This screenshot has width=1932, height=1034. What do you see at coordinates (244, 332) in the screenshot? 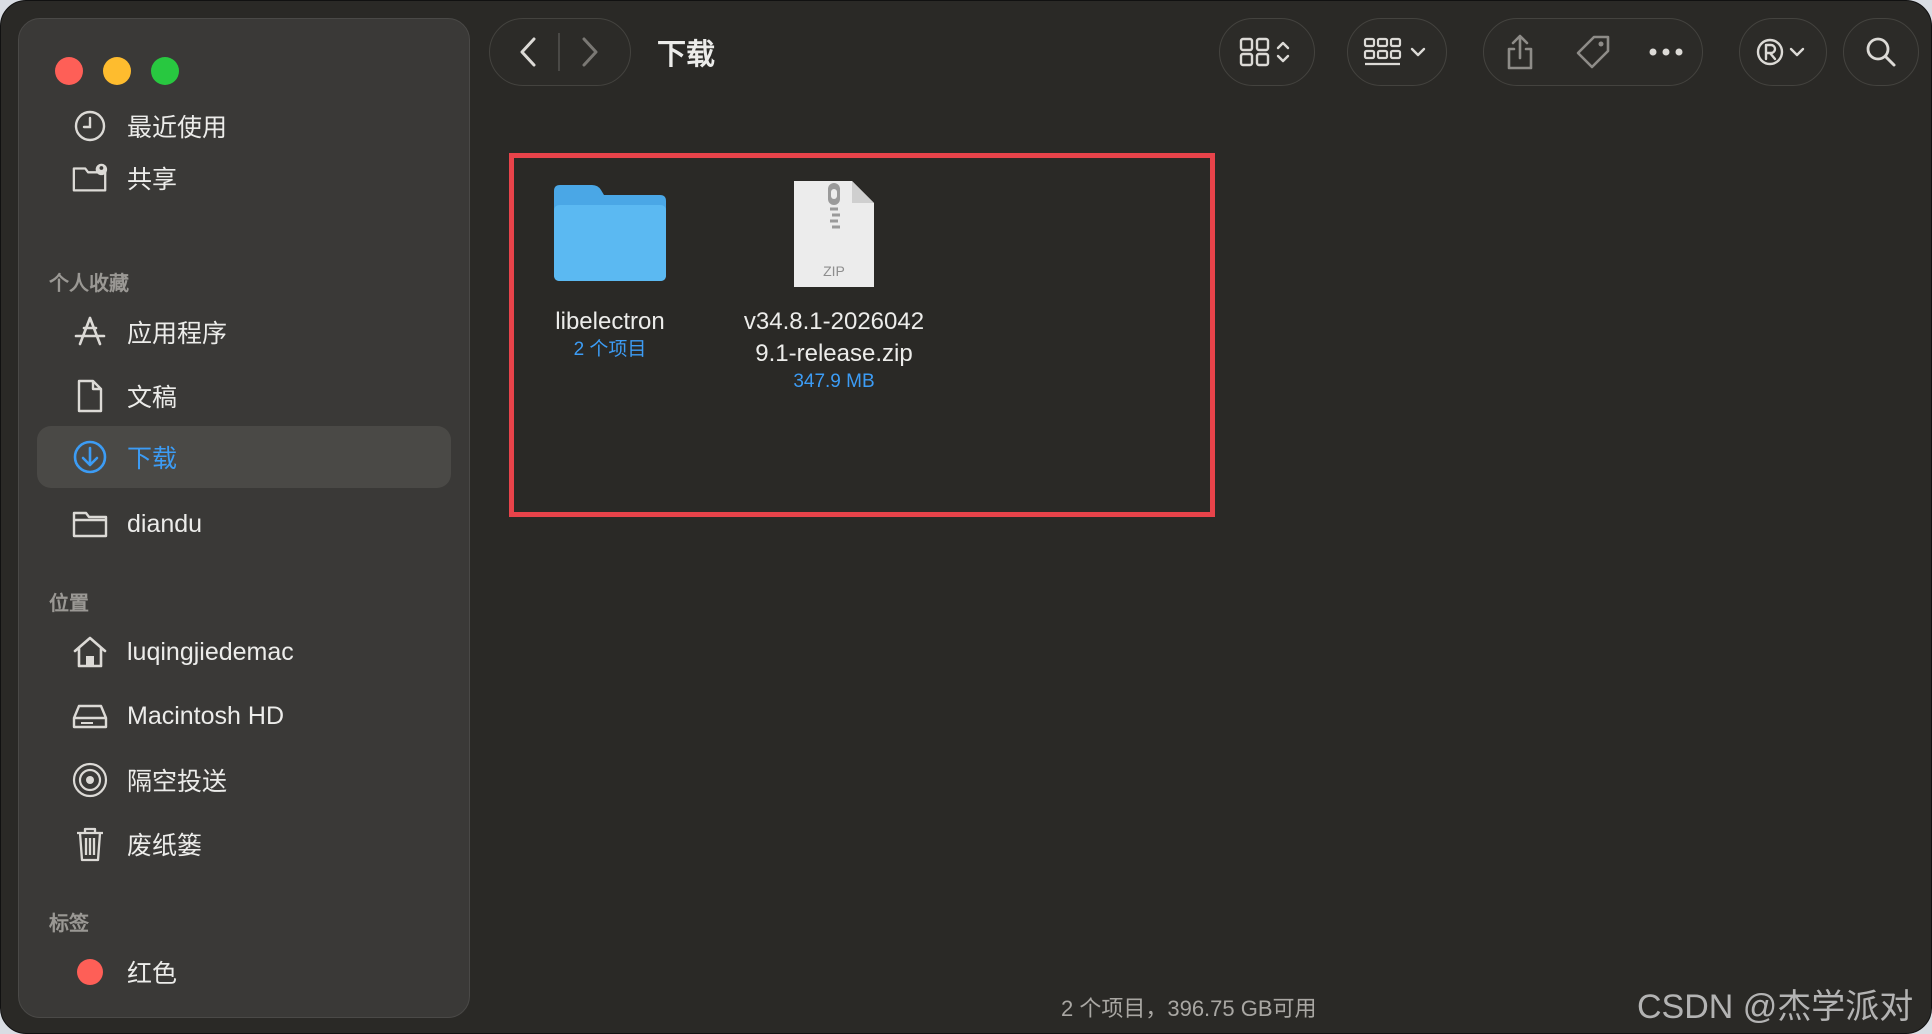
I see `sidebar-item-applications: 应用程序` at bounding box center [244, 332].